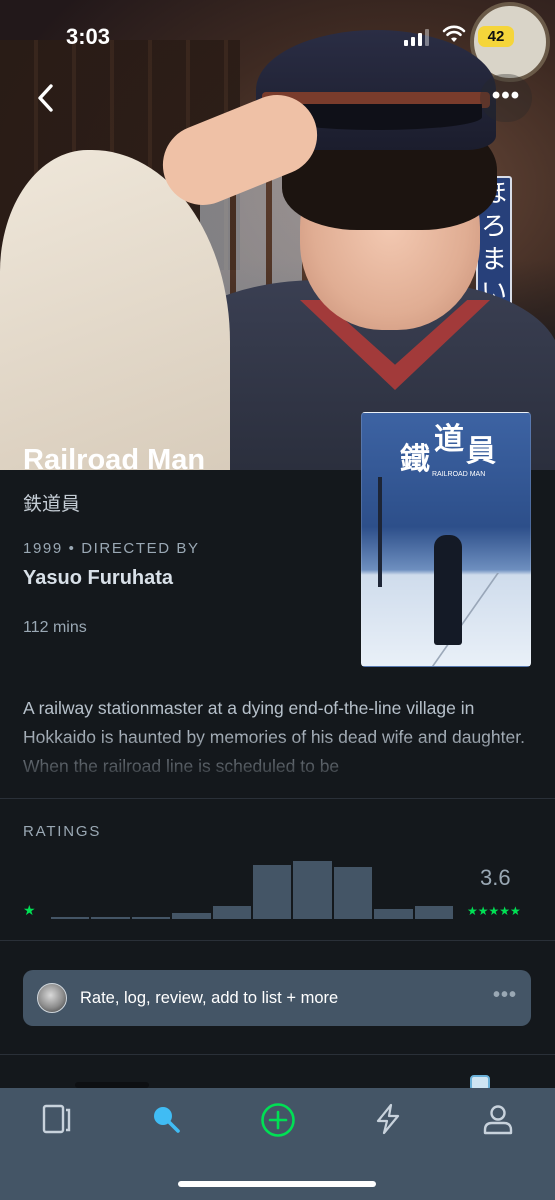 This screenshot has width=555, height=1200. Describe the element at coordinates (495, 877) in the screenshot. I see `average-rating: 3.6` at that location.